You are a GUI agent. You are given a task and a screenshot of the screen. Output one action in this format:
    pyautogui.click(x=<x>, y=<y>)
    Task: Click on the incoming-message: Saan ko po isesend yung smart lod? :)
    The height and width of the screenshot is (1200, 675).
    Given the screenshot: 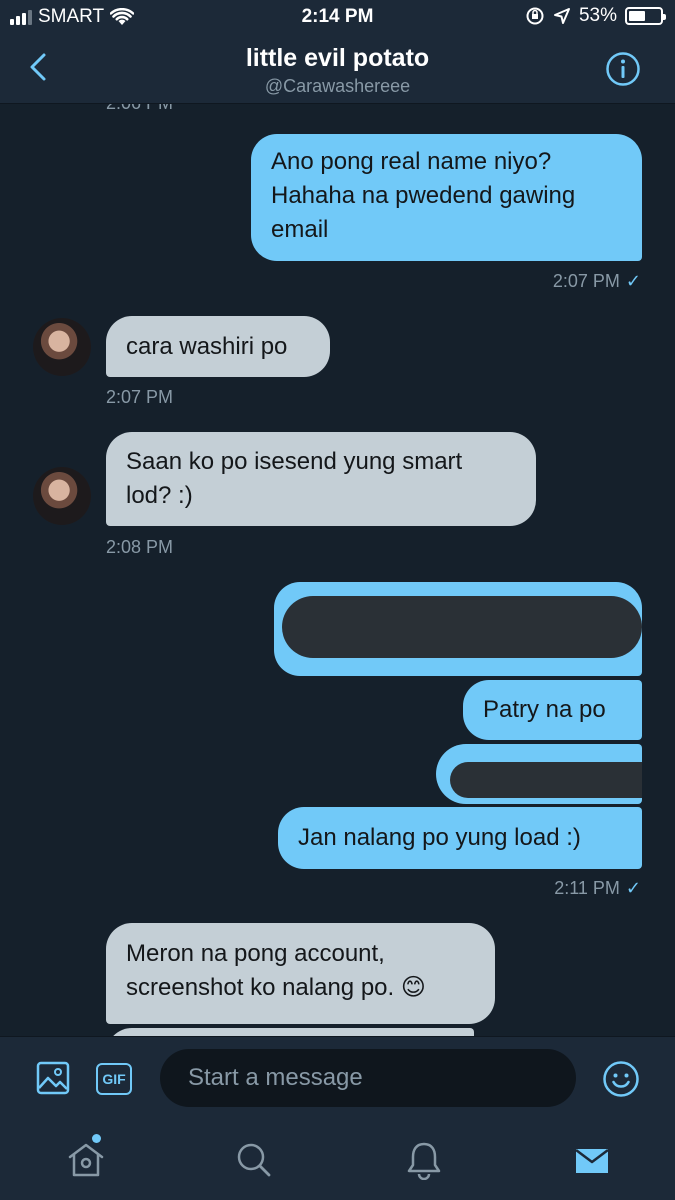 What is the action you would take?
    pyautogui.click(x=321, y=479)
    